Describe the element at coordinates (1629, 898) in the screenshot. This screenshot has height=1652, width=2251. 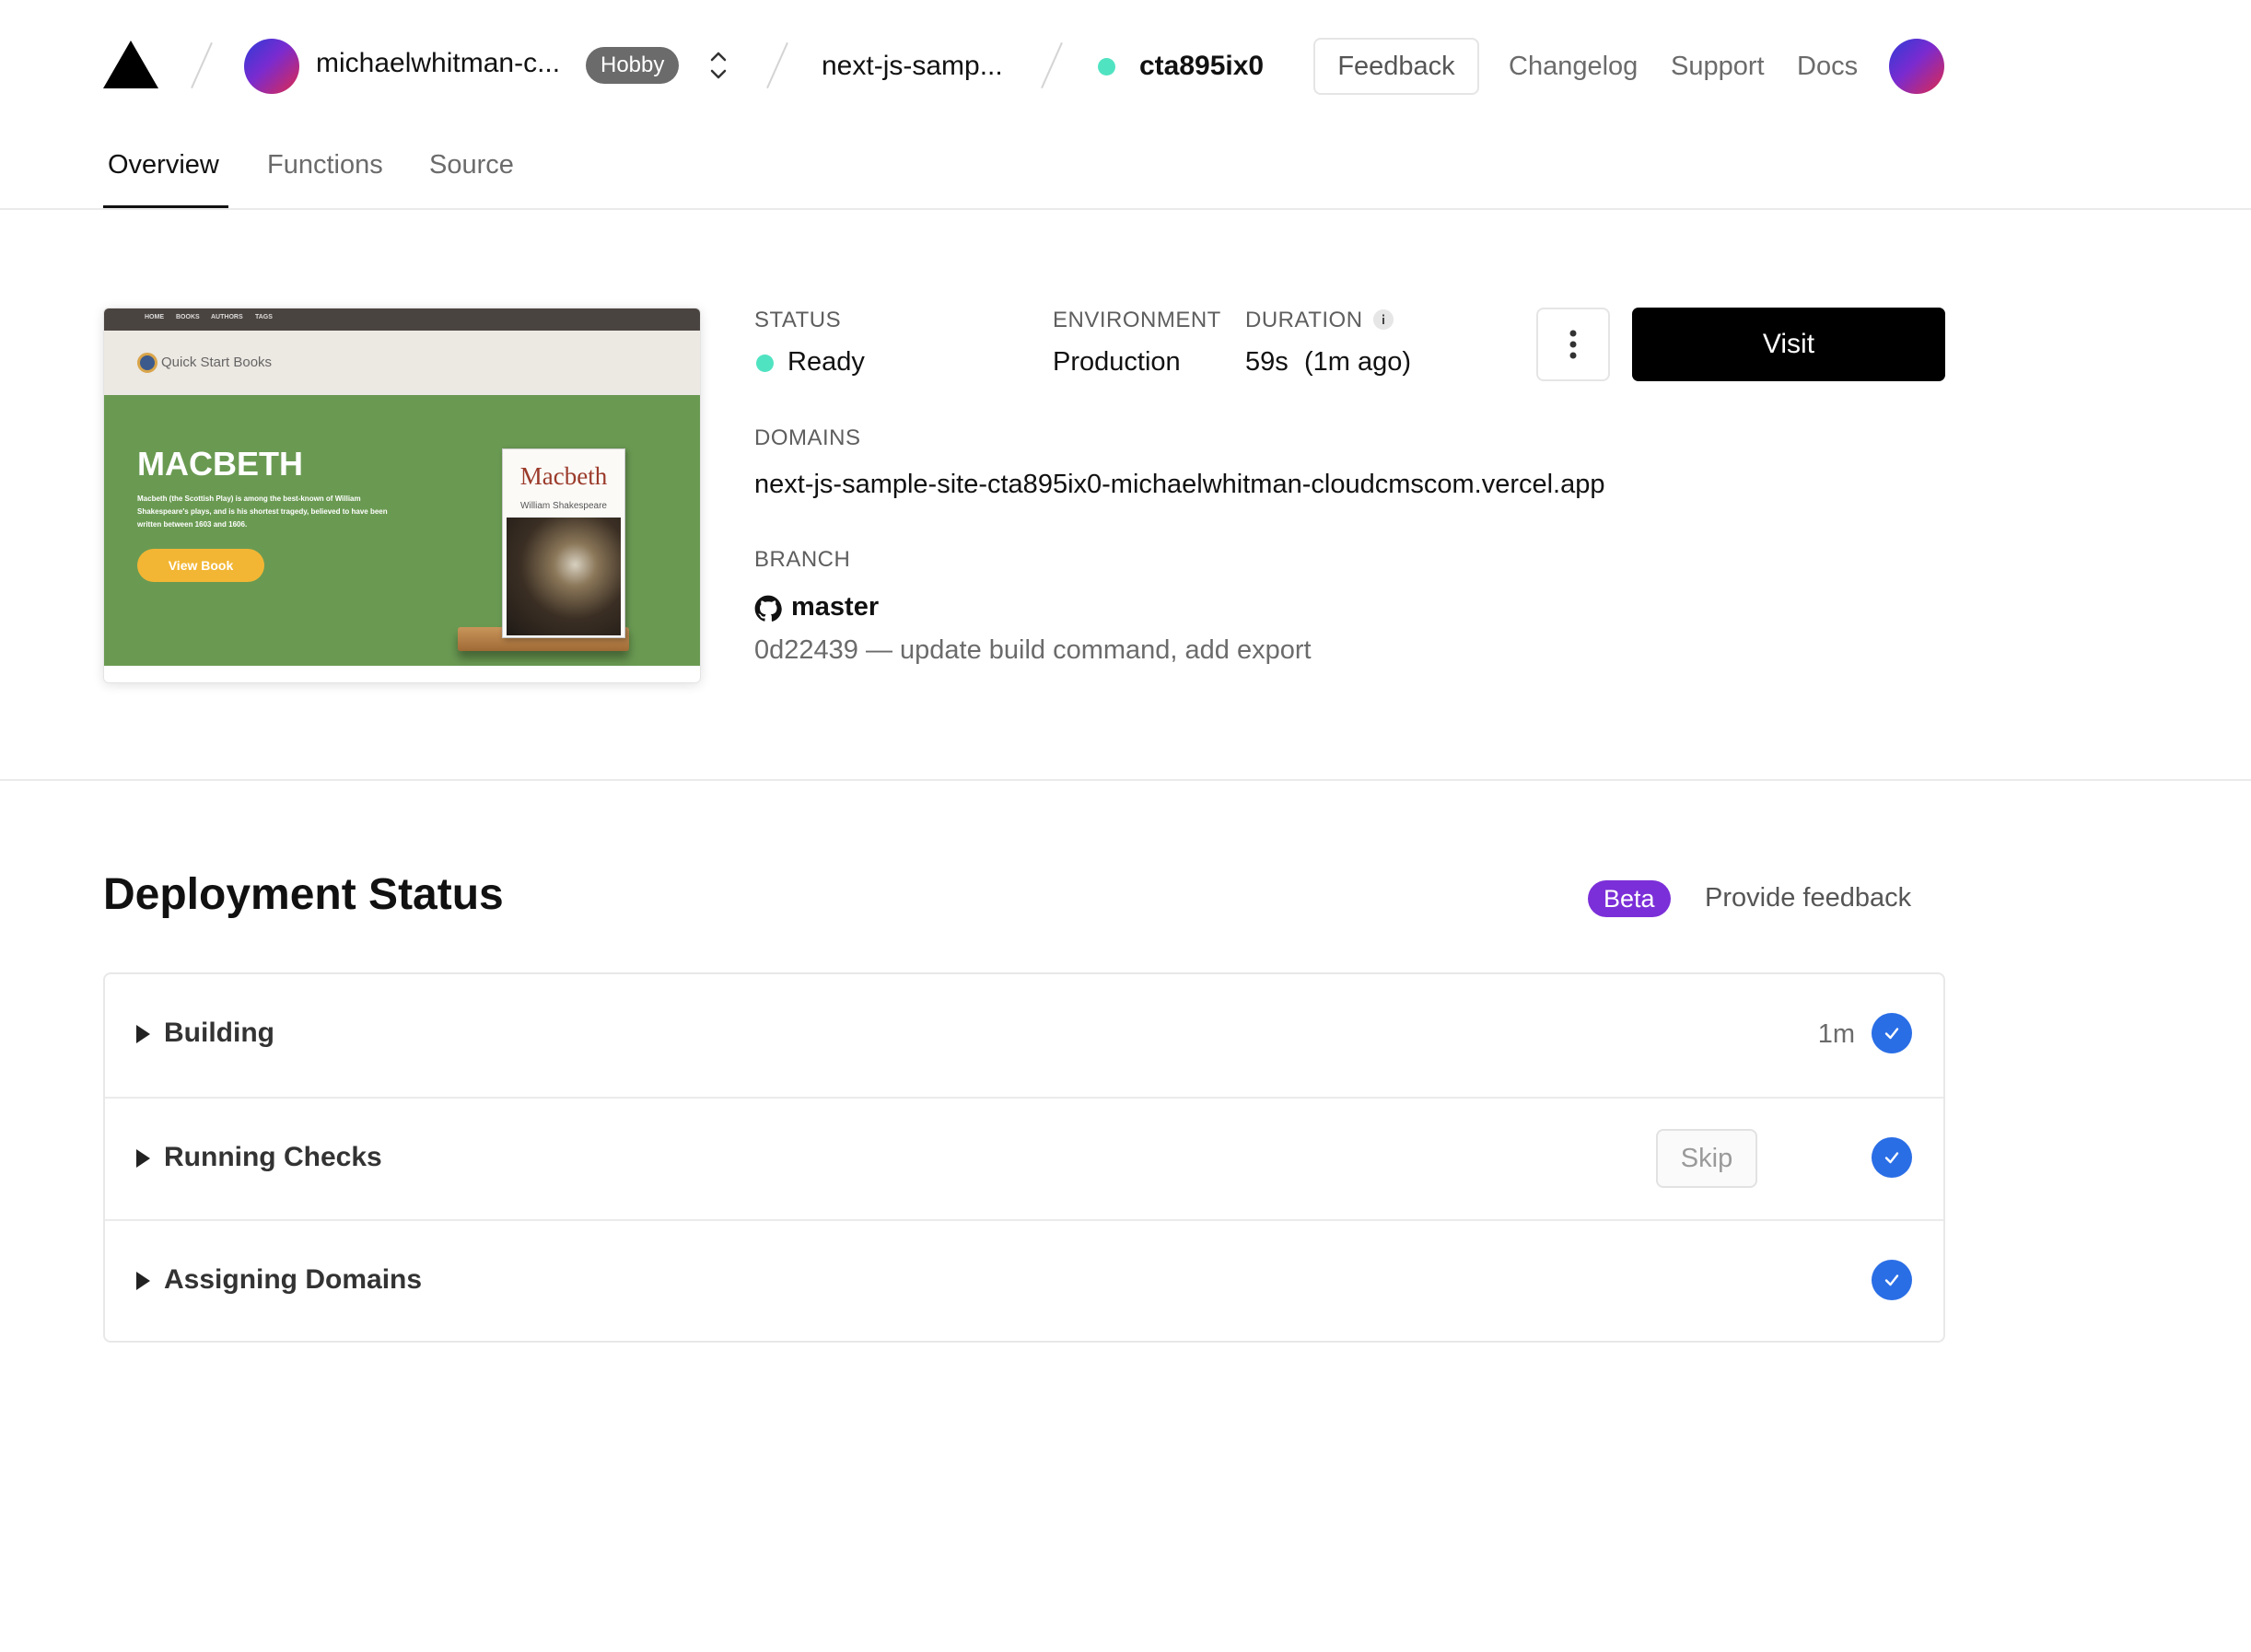
I see `beta-badge: Beta` at that location.